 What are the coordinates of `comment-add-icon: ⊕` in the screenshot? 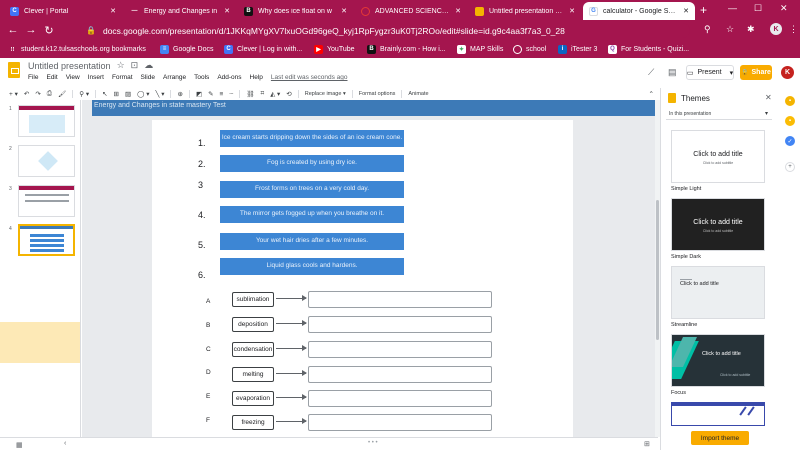 It's located at (179, 94).